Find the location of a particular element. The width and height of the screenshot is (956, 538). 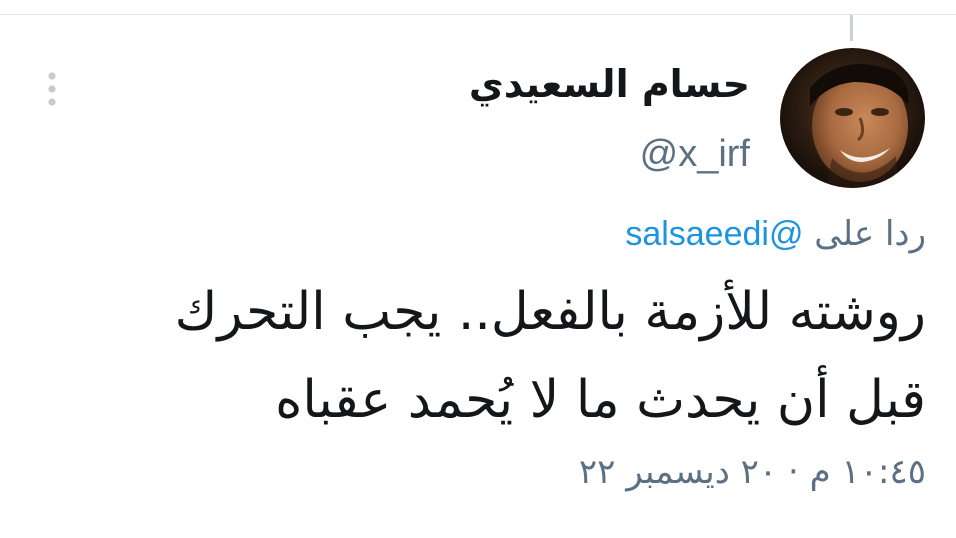

tweet-text-line: روشته للأزمة بالفعل.. يجب التحرك is located at coordinates (550, 312).